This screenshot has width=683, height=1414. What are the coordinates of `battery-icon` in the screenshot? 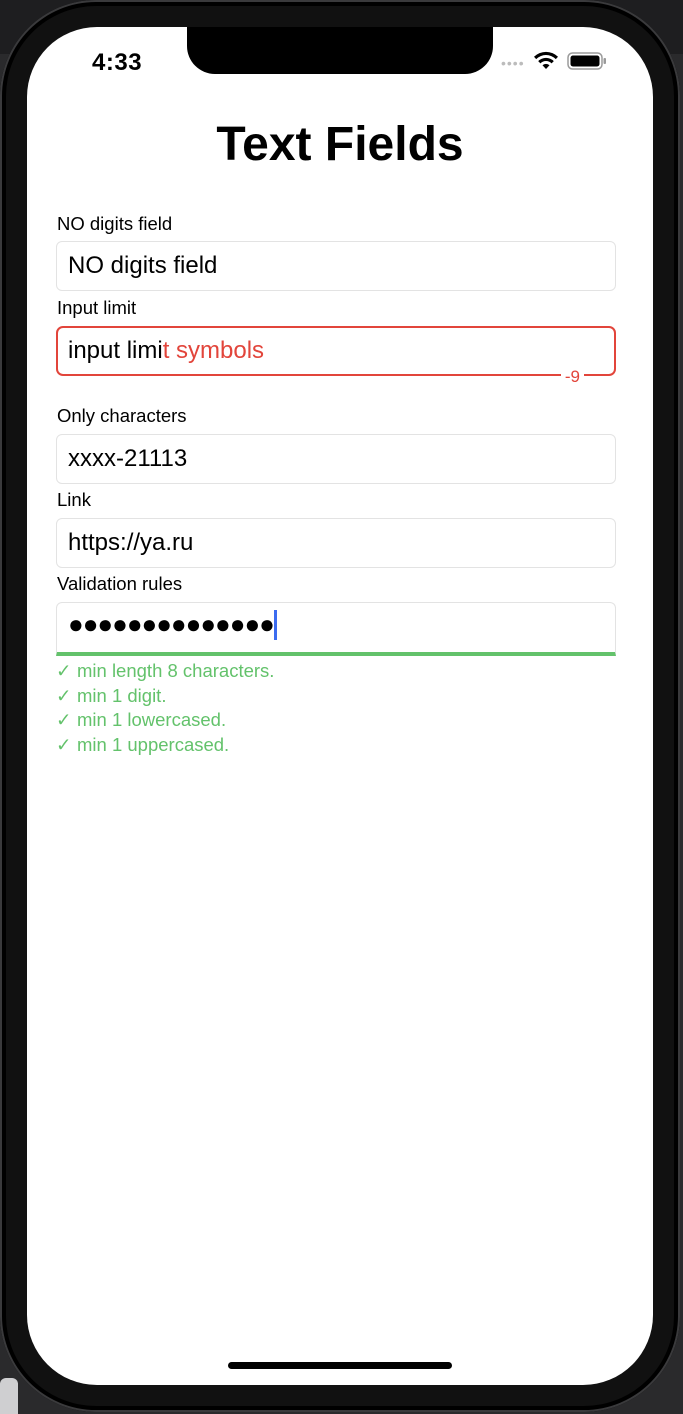 It's located at (586, 63).